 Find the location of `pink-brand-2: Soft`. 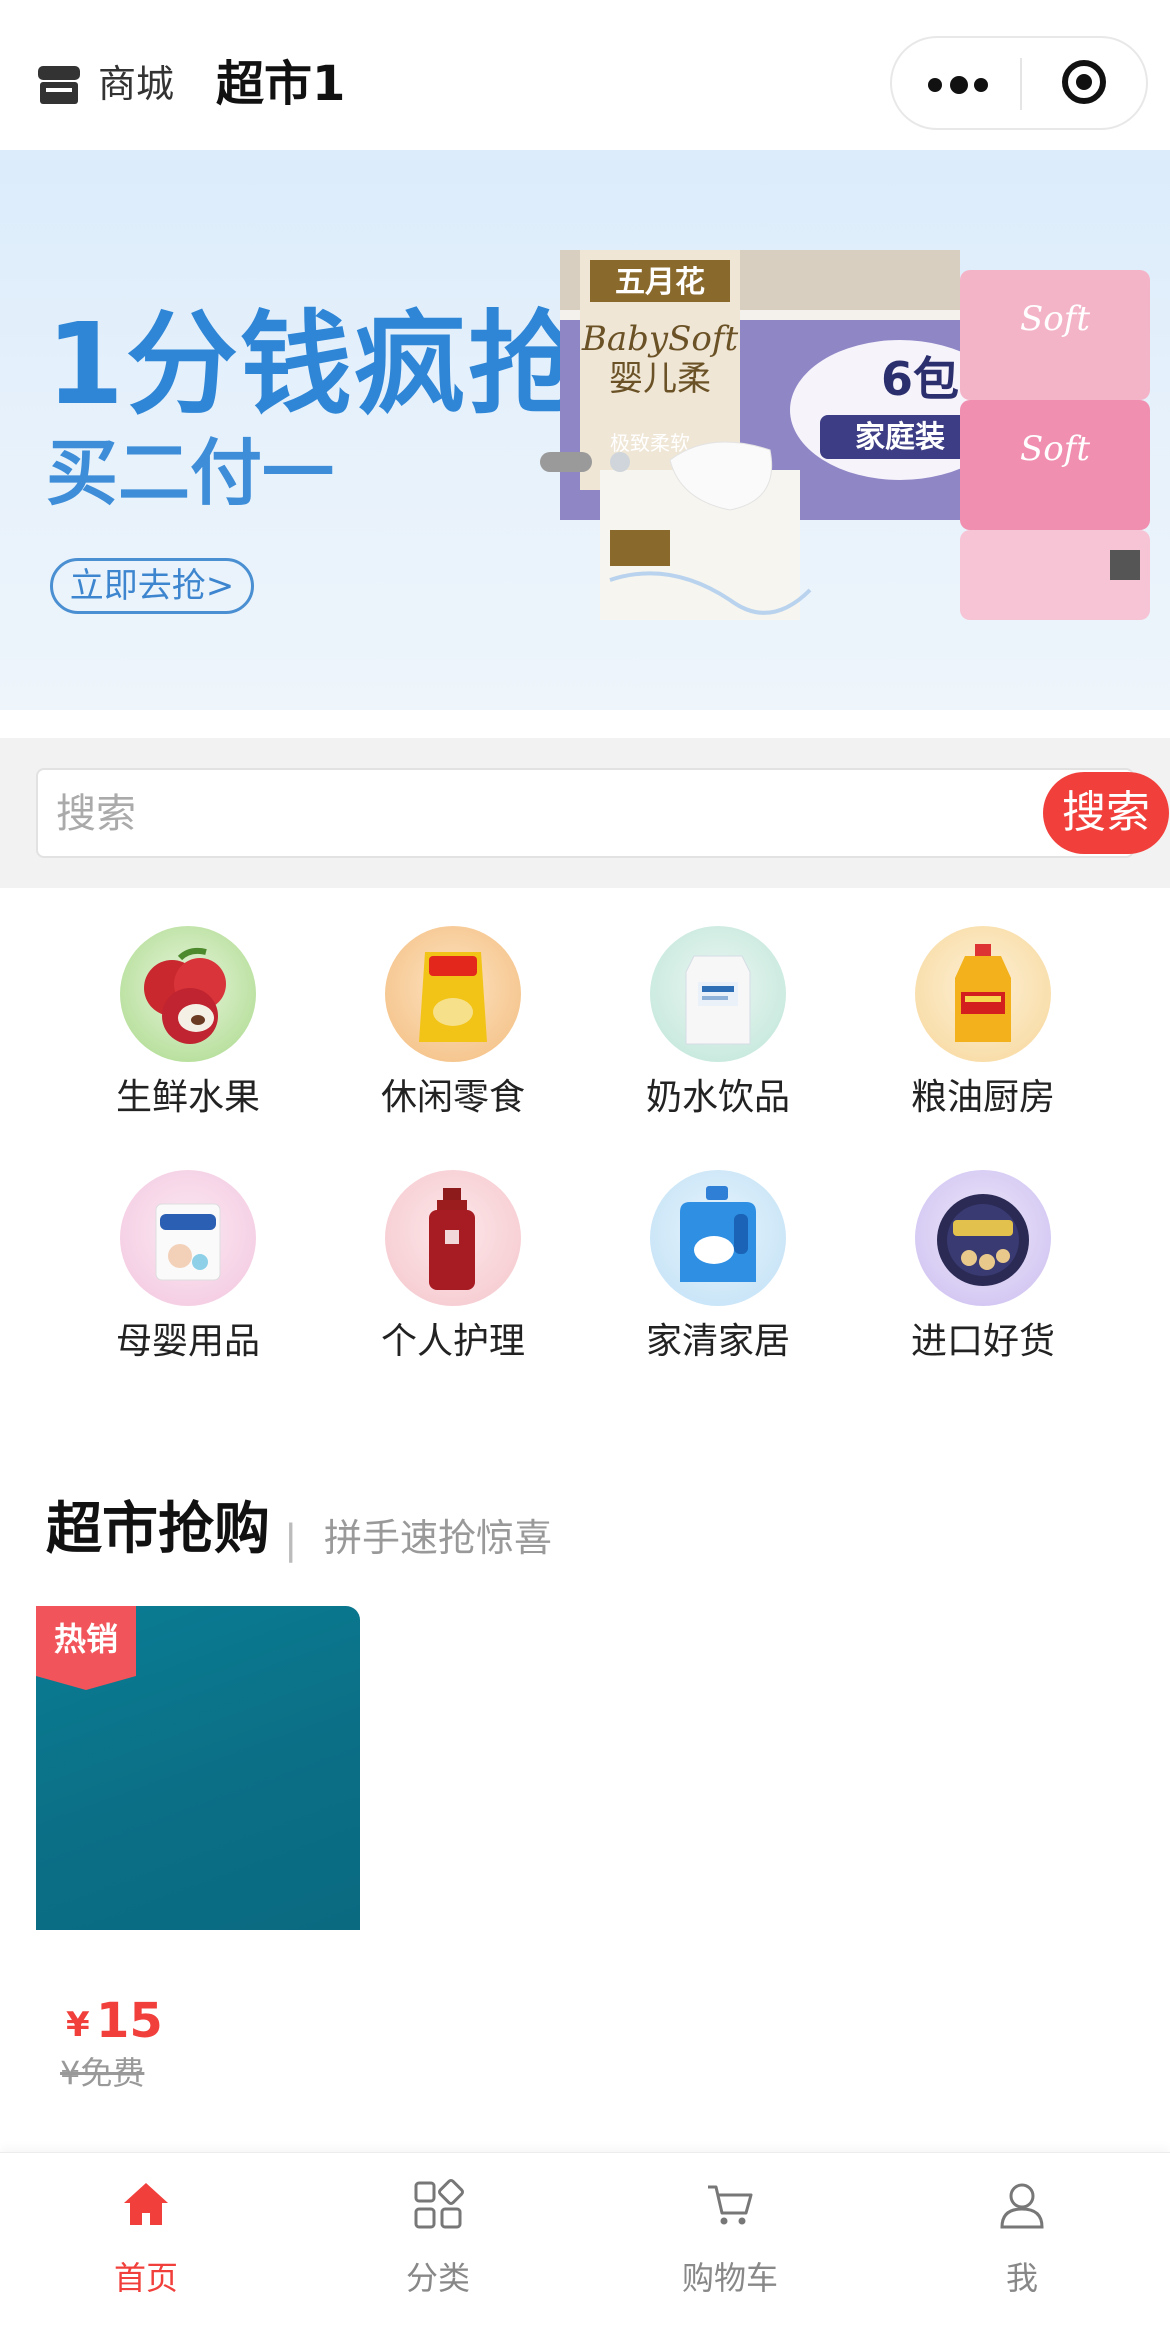

pink-brand-2: Soft is located at coordinates (1055, 449).